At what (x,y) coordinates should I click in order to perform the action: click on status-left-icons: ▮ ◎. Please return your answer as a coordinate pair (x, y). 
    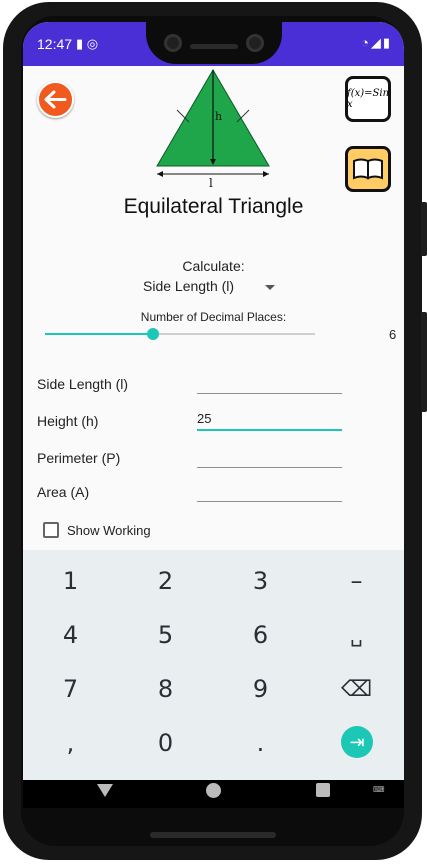
    Looking at the image, I should click on (87, 44).